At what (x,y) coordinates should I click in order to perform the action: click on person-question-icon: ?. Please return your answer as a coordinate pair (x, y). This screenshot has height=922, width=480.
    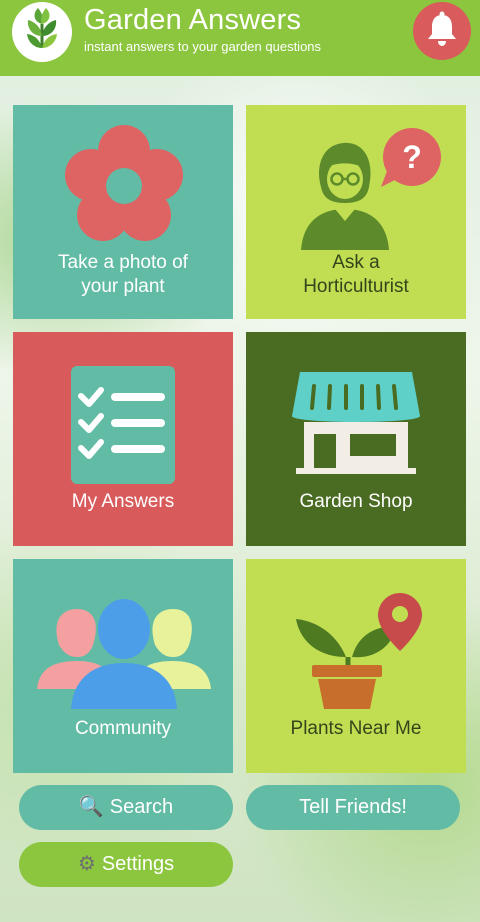
    Looking at the image, I should click on (371, 189).